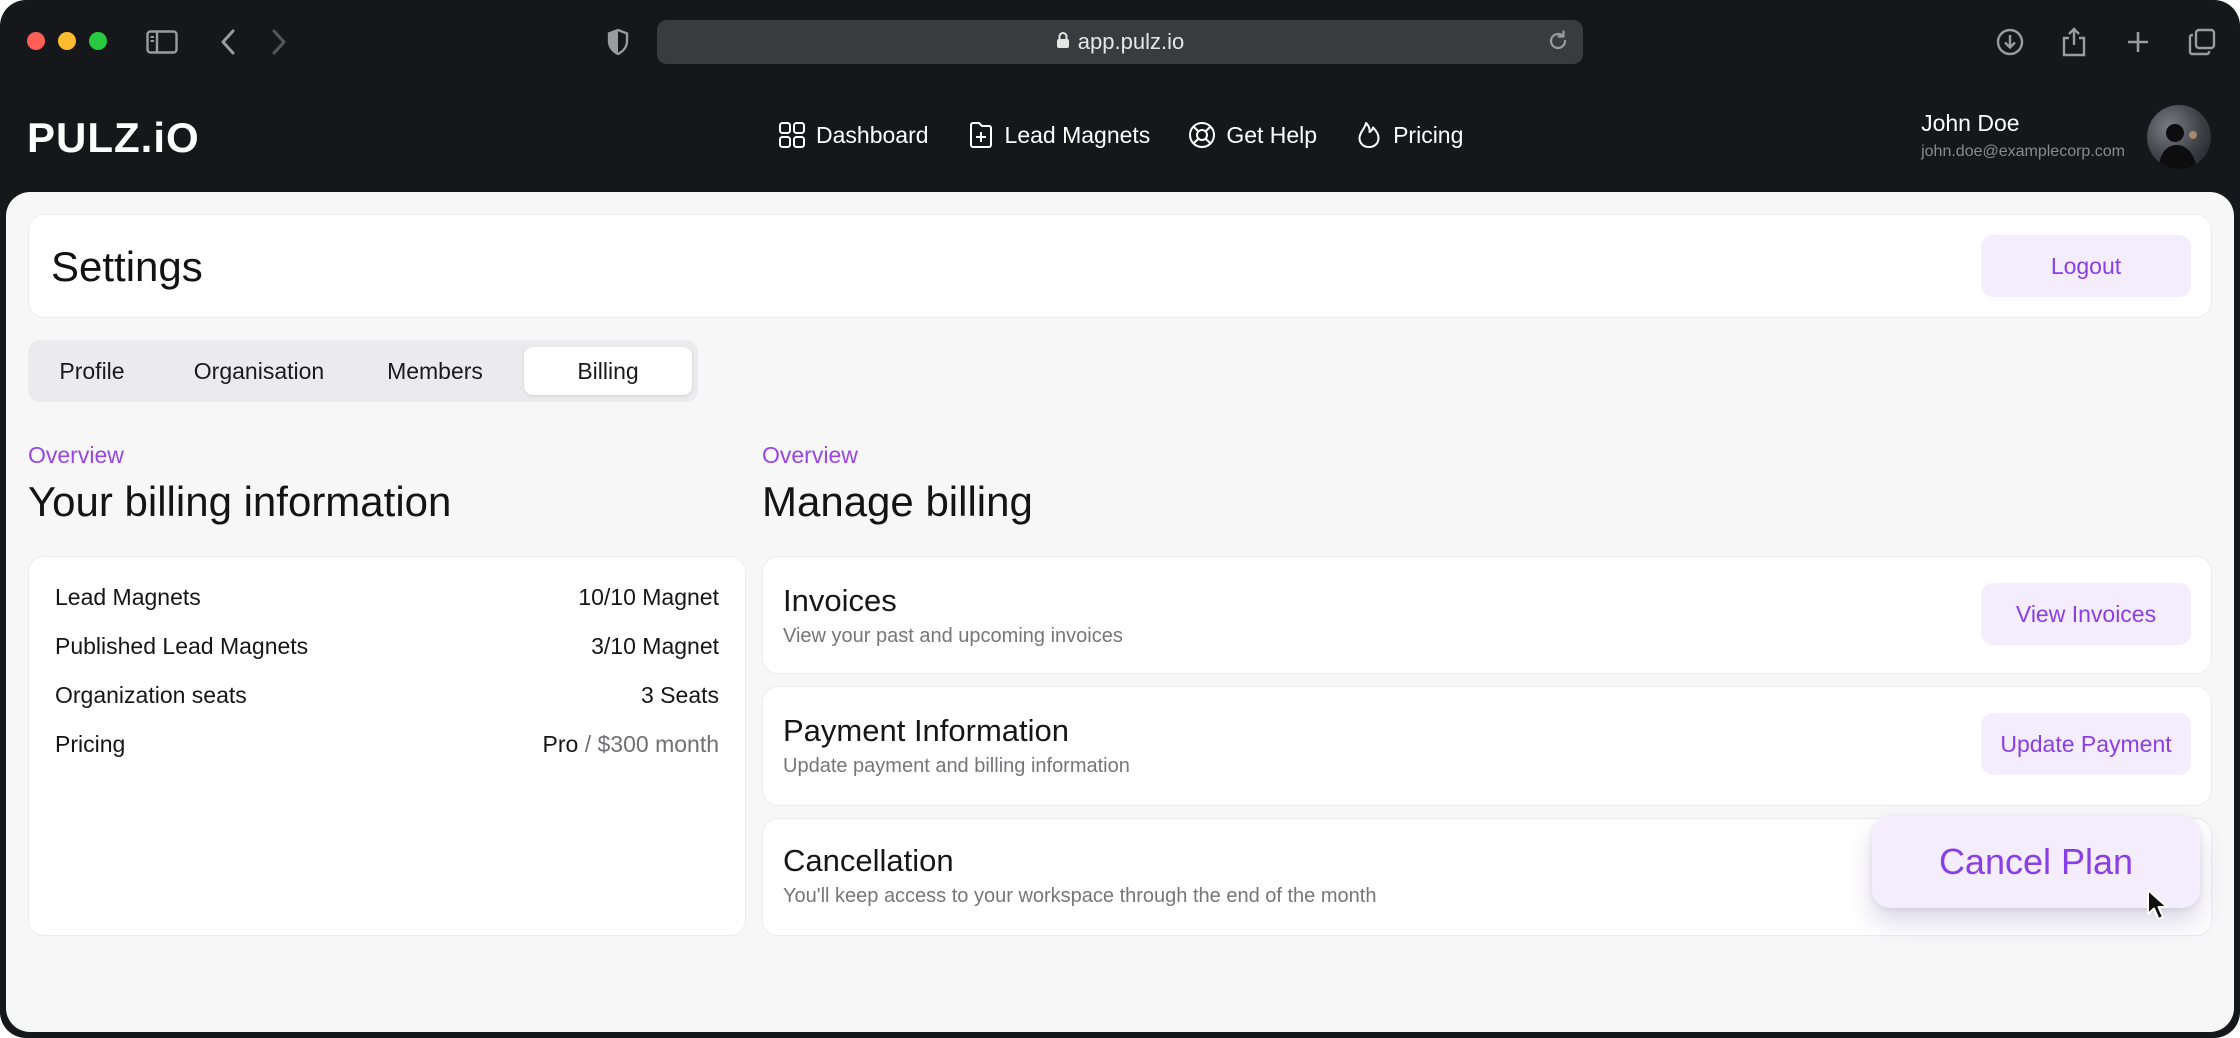 The height and width of the screenshot is (1038, 2240). Describe the element at coordinates (1077, 134) in the screenshot. I see `nav-lead-magnets-label: Lead Magnets` at that location.